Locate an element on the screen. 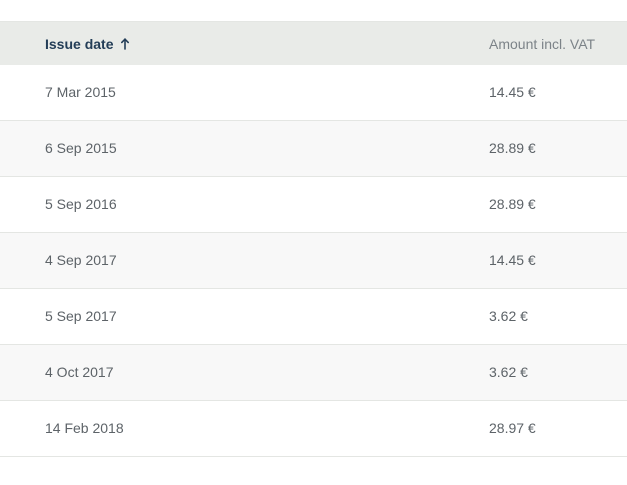 This screenshot has width=627, height=485. amount-column-header: Amount incl. VAT is located at coordinates (542, 44).